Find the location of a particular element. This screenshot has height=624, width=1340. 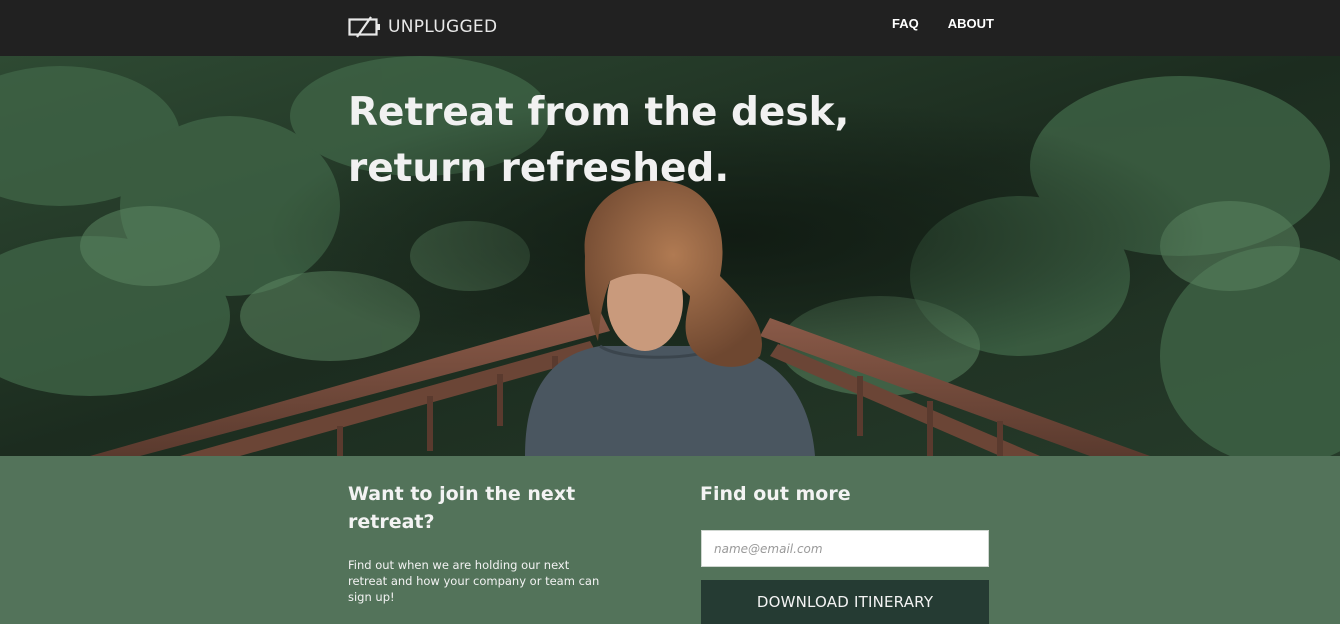

navbar: UNPLUGGED FAQ ABOUT is located at coordinates (670, 28).